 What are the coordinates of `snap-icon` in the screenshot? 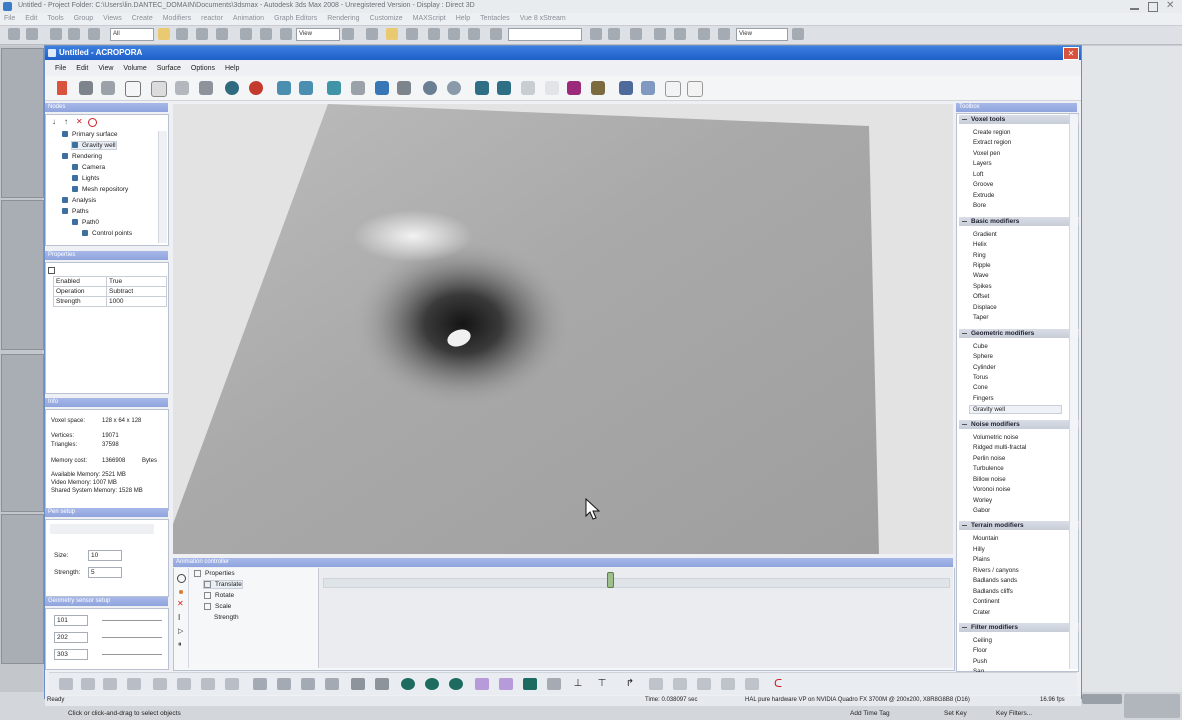 It's located at (392, 34).